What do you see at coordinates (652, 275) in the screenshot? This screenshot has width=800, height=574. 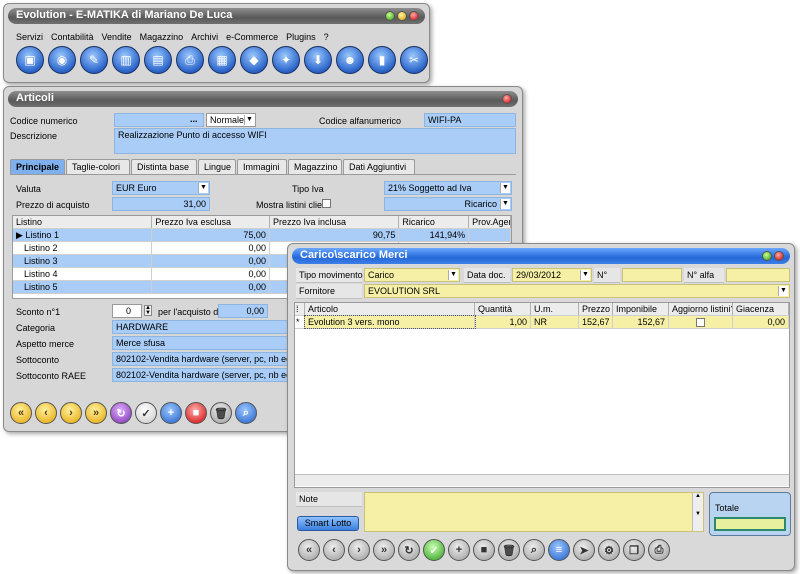 I see `numero-field` at bounding box center [652, 275].